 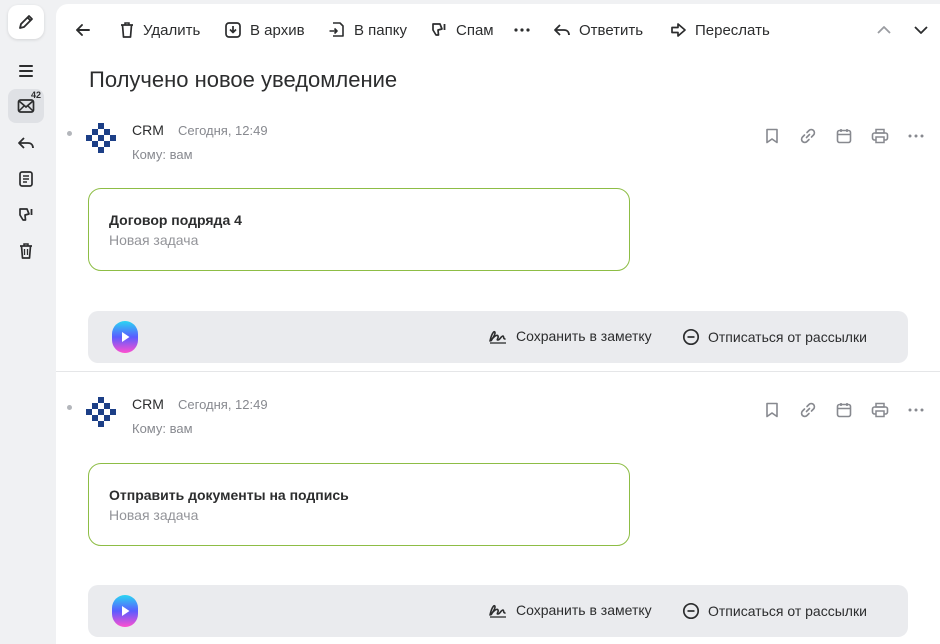 I want to click on inbox-icon, so click(x=26, y=106).